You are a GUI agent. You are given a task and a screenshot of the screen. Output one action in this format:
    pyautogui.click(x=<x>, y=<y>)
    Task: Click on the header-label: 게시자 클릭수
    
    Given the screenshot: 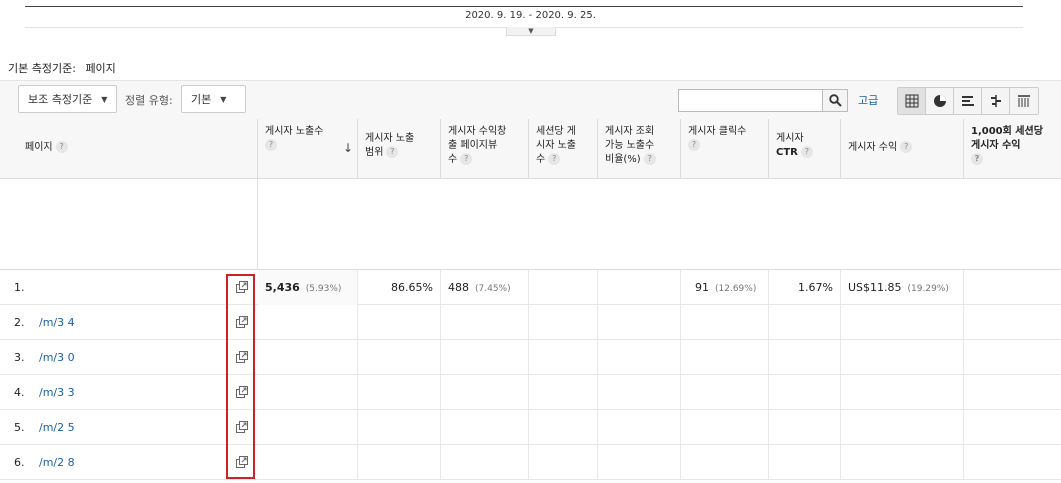 What is the action you would take?
    pyautogui.click(x=717, y=131)
    